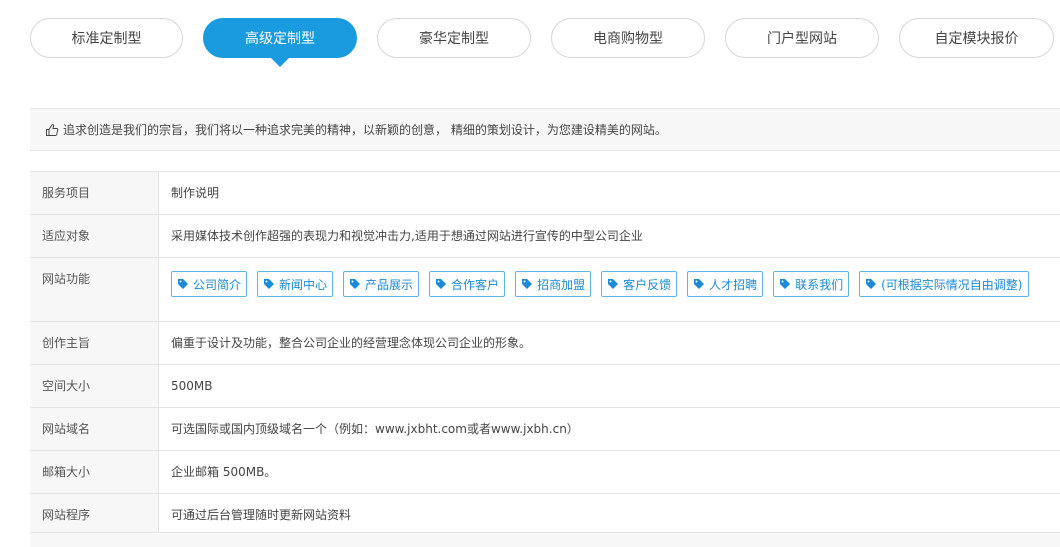 This screenshot has width=1060, height=547. Describe the element at coordinates (545, 193) in the screenshot. I see `table-header-row: 服务项目 制作说明` at that location.